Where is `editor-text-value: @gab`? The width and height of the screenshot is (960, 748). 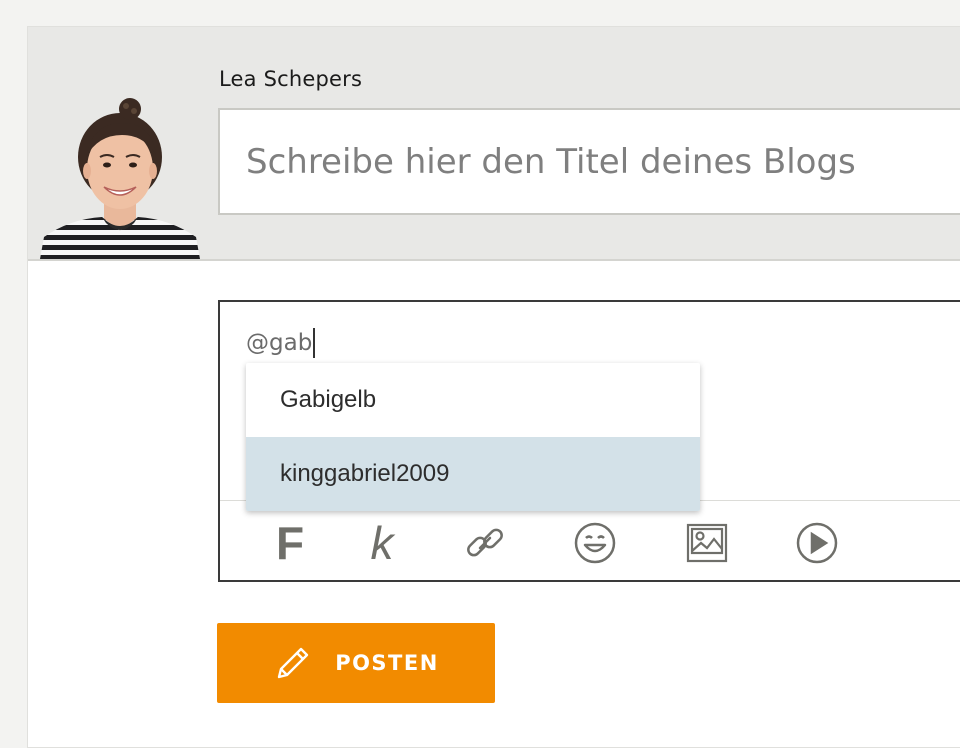
editor-text-value: @gab is located at coordinates (279, 343).